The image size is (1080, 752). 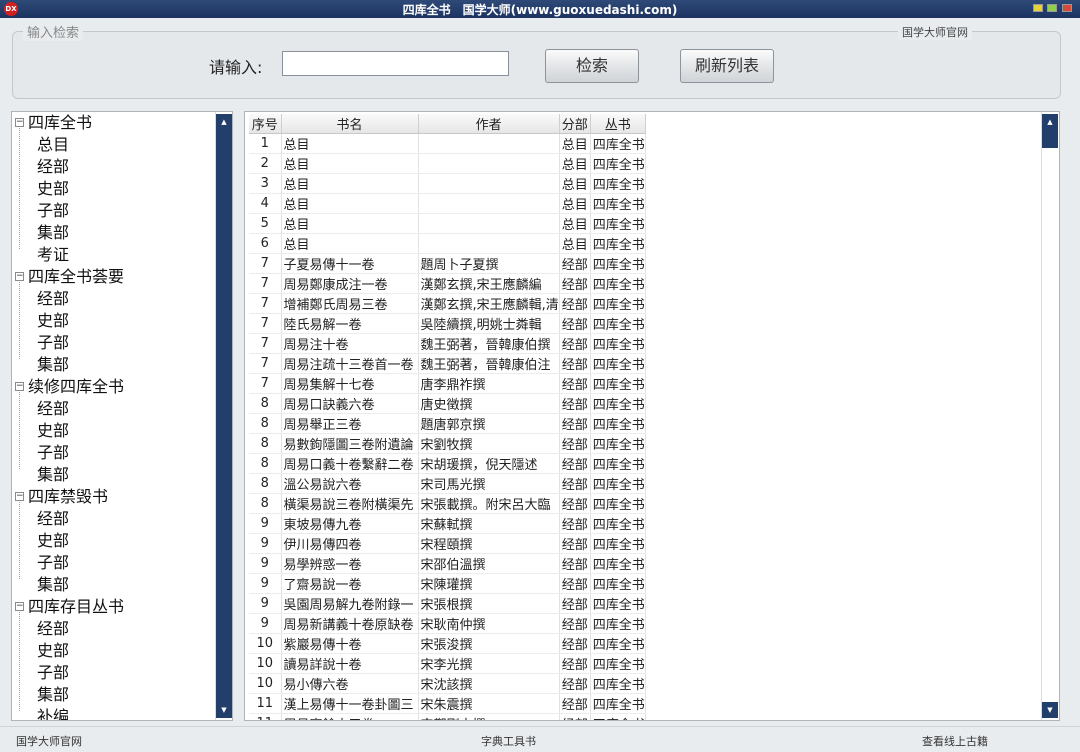 What do you see at coordinates (122, 497) in the screenshot?
I see `tree-node: − 四库禁毁书` at bounding box center [122, 497].